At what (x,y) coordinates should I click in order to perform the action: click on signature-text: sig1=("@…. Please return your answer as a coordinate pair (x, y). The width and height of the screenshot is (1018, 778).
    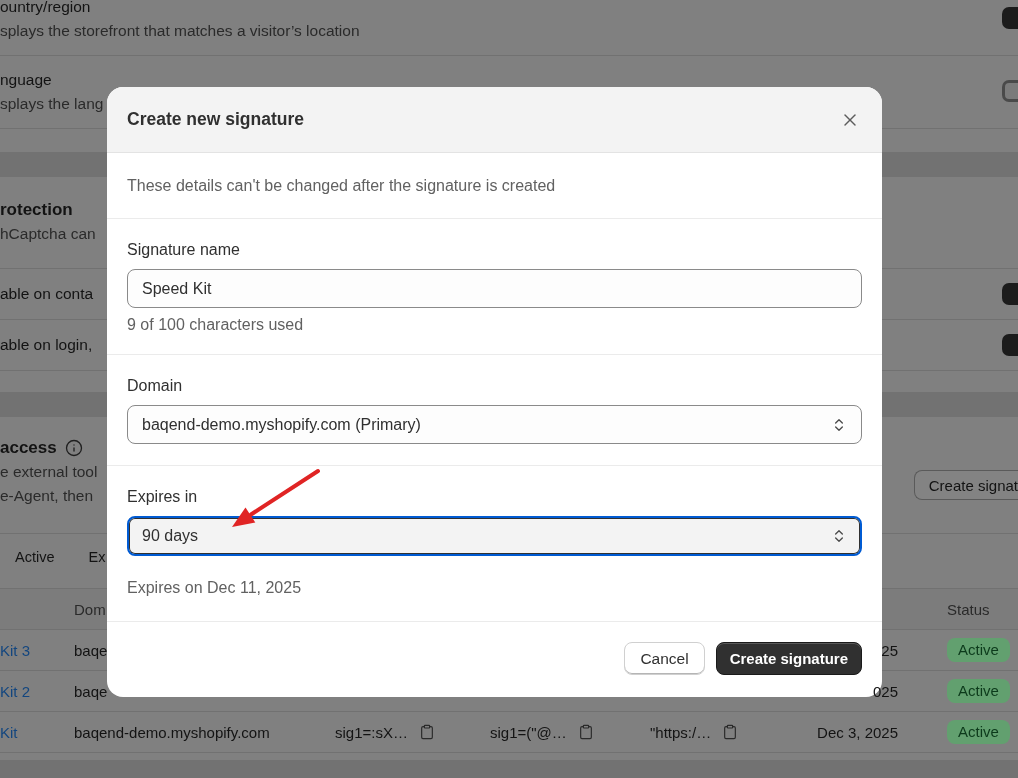
    Looking at the image, I should click on (528, 732).